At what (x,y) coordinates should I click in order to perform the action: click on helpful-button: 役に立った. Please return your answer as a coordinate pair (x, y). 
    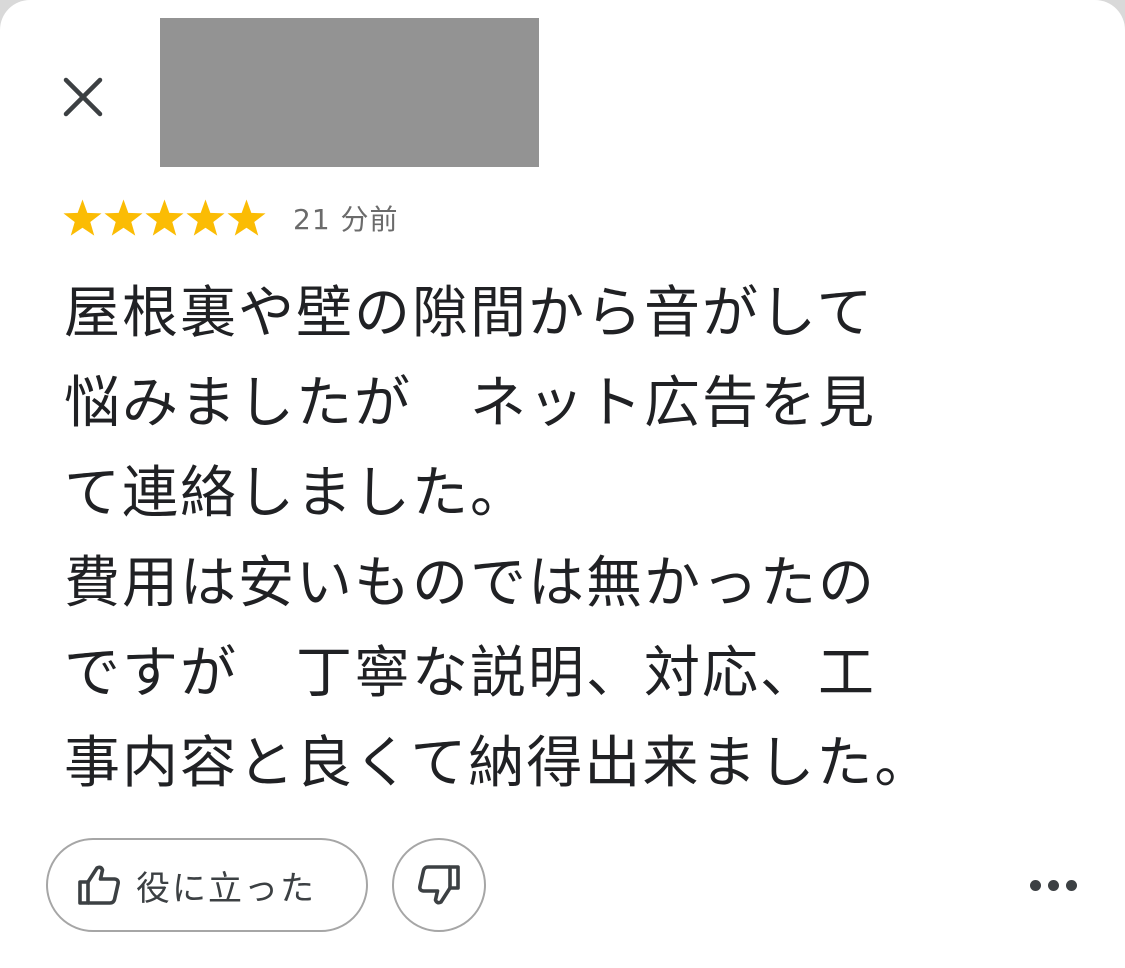
    Looking at the image, I should click on (207, 885).